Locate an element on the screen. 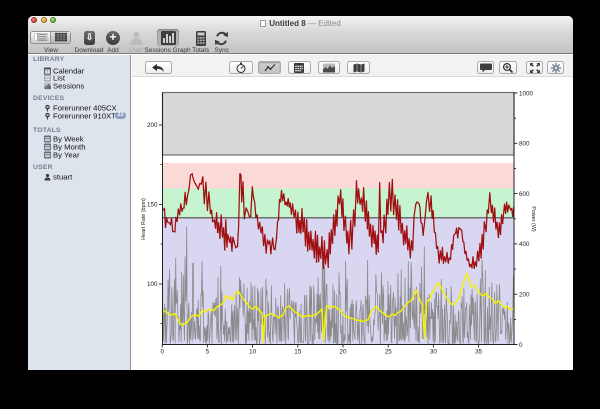 The height and width of the screenshot is (409, 600). svg-text: 1000 is located at coordinates (526, 93).